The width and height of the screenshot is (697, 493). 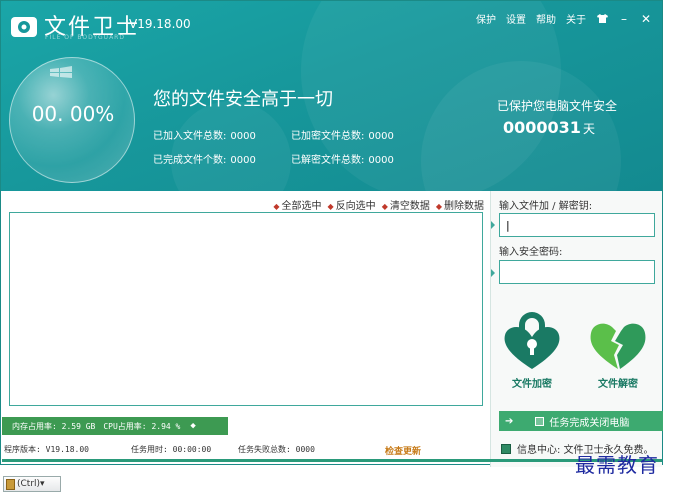 I want to click on cpu-usage: CPU占用率: 2.94 %, so click(x=142, y=426).